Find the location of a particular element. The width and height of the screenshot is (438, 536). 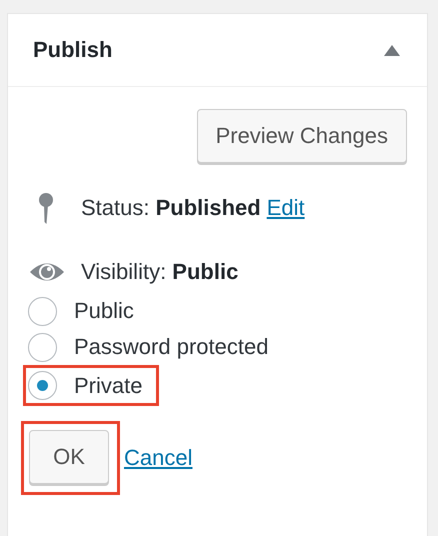

pin-icon is located at coordinates (46, 208).